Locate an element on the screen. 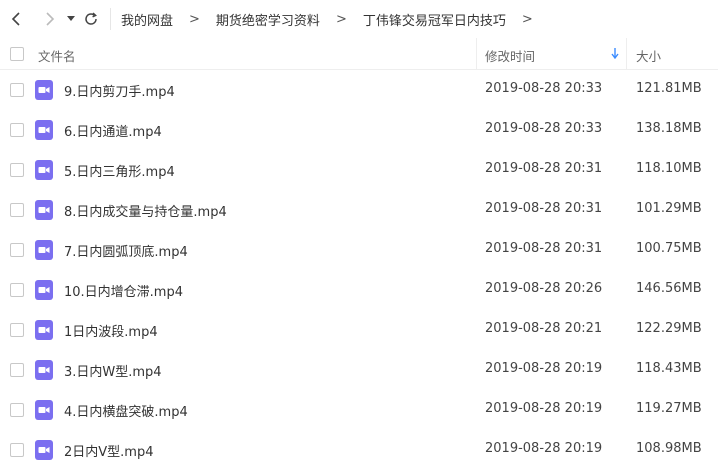  file-row: 4.日内横盘突破.mp4 2019-08-28 20:19 119.27MB is located at coordinates (359, 410).